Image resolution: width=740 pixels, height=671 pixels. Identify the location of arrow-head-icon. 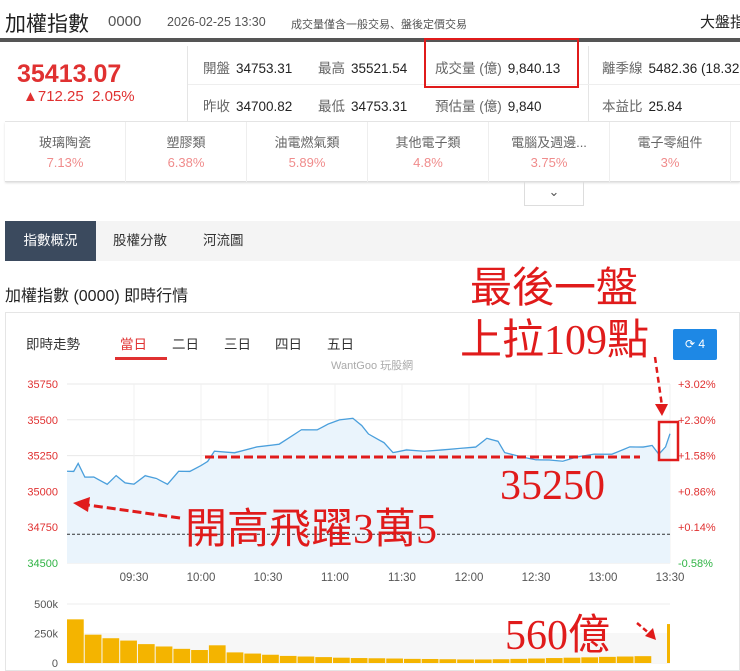
(661, 410).